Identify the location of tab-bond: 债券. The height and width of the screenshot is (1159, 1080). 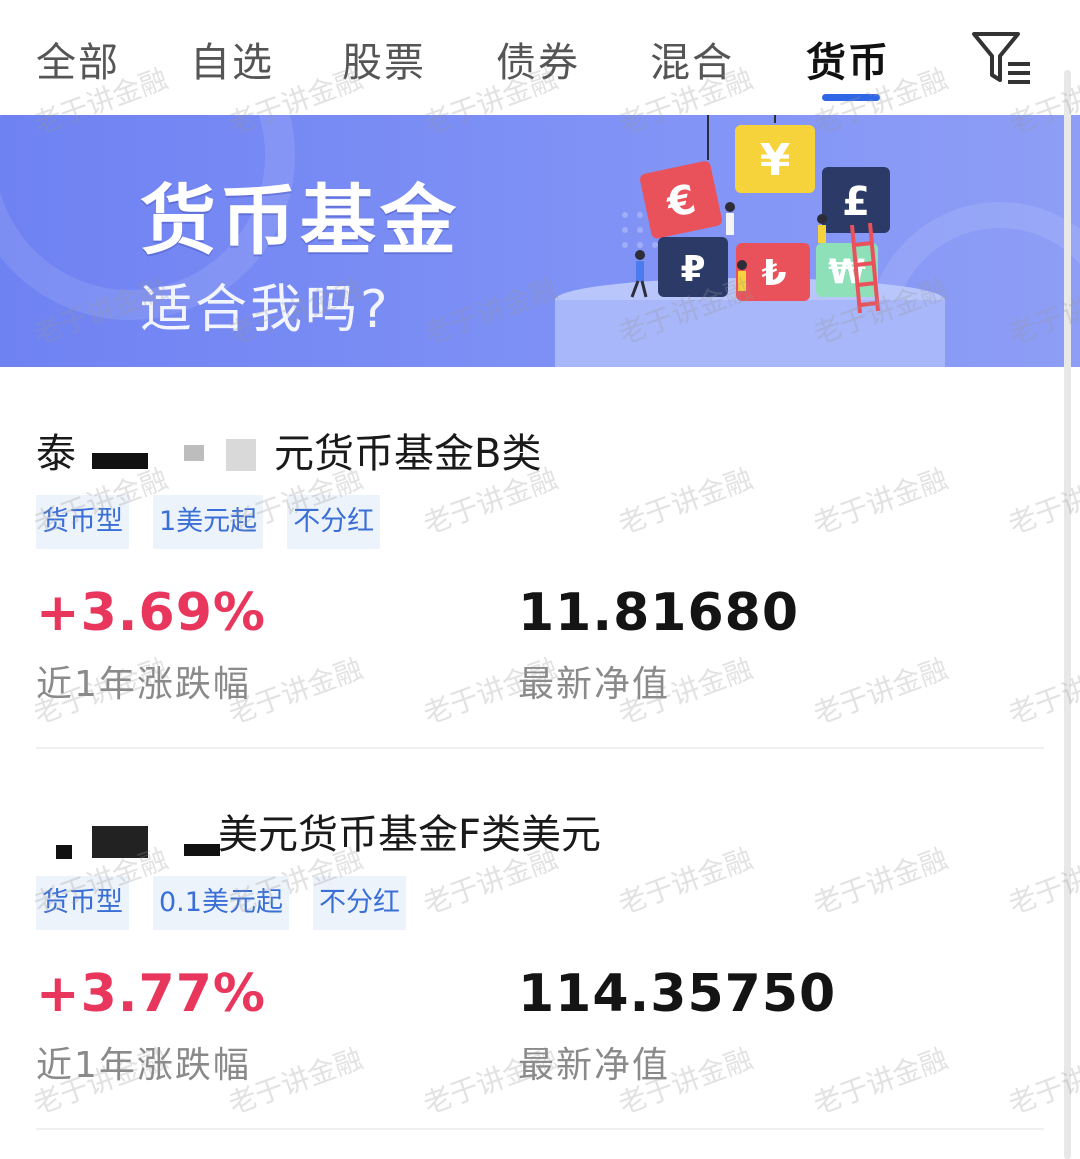
(538, 59).